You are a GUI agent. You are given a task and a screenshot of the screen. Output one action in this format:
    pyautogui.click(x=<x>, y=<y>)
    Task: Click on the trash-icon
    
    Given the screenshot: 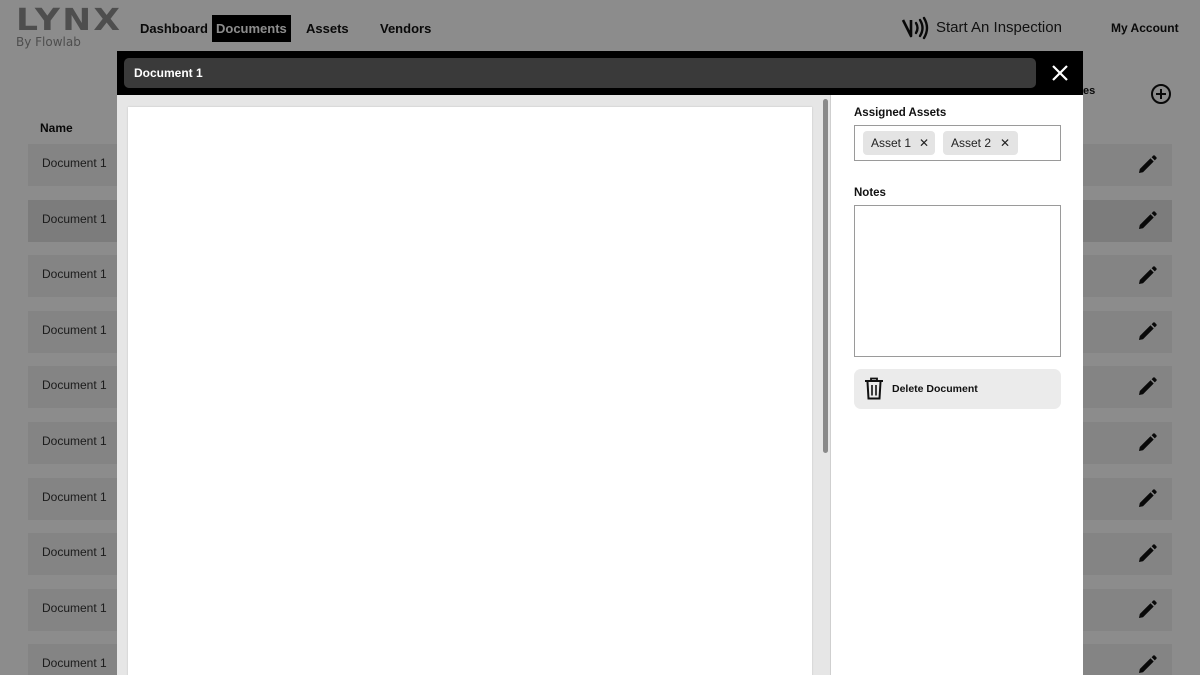 What is the action you would take?
    pyautogui.click(x=874, y=388)
    